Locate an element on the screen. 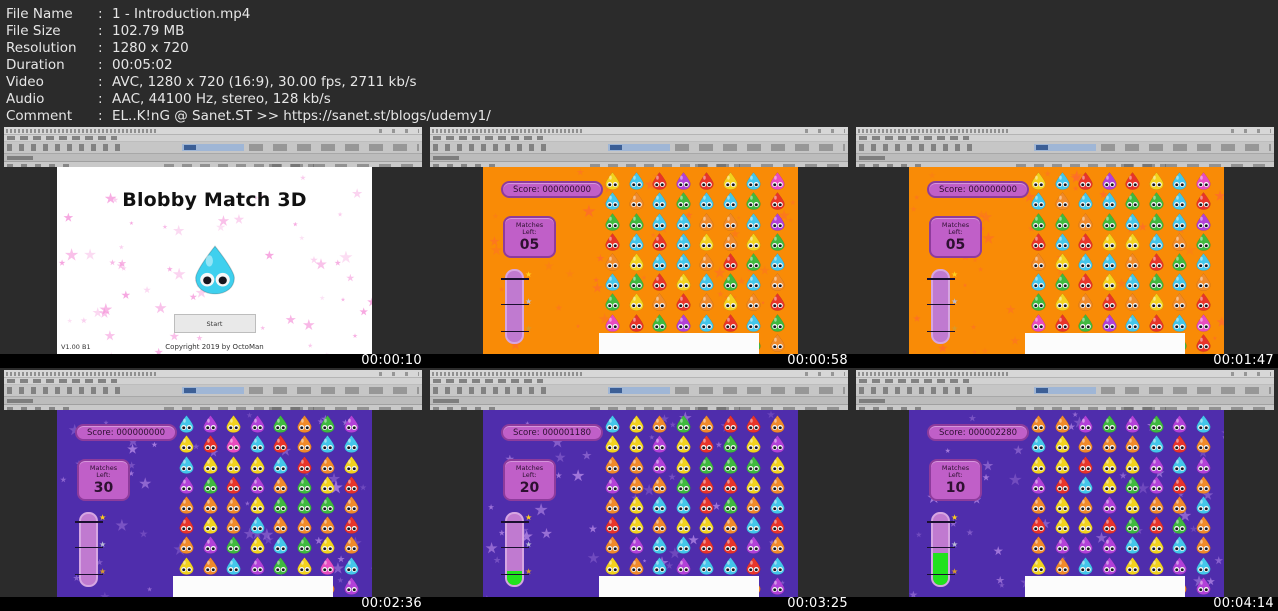  unity-game-view: Score: 000000000 Matches Left: 05 ★ ★ ★ is located at coordinates (640, 260).